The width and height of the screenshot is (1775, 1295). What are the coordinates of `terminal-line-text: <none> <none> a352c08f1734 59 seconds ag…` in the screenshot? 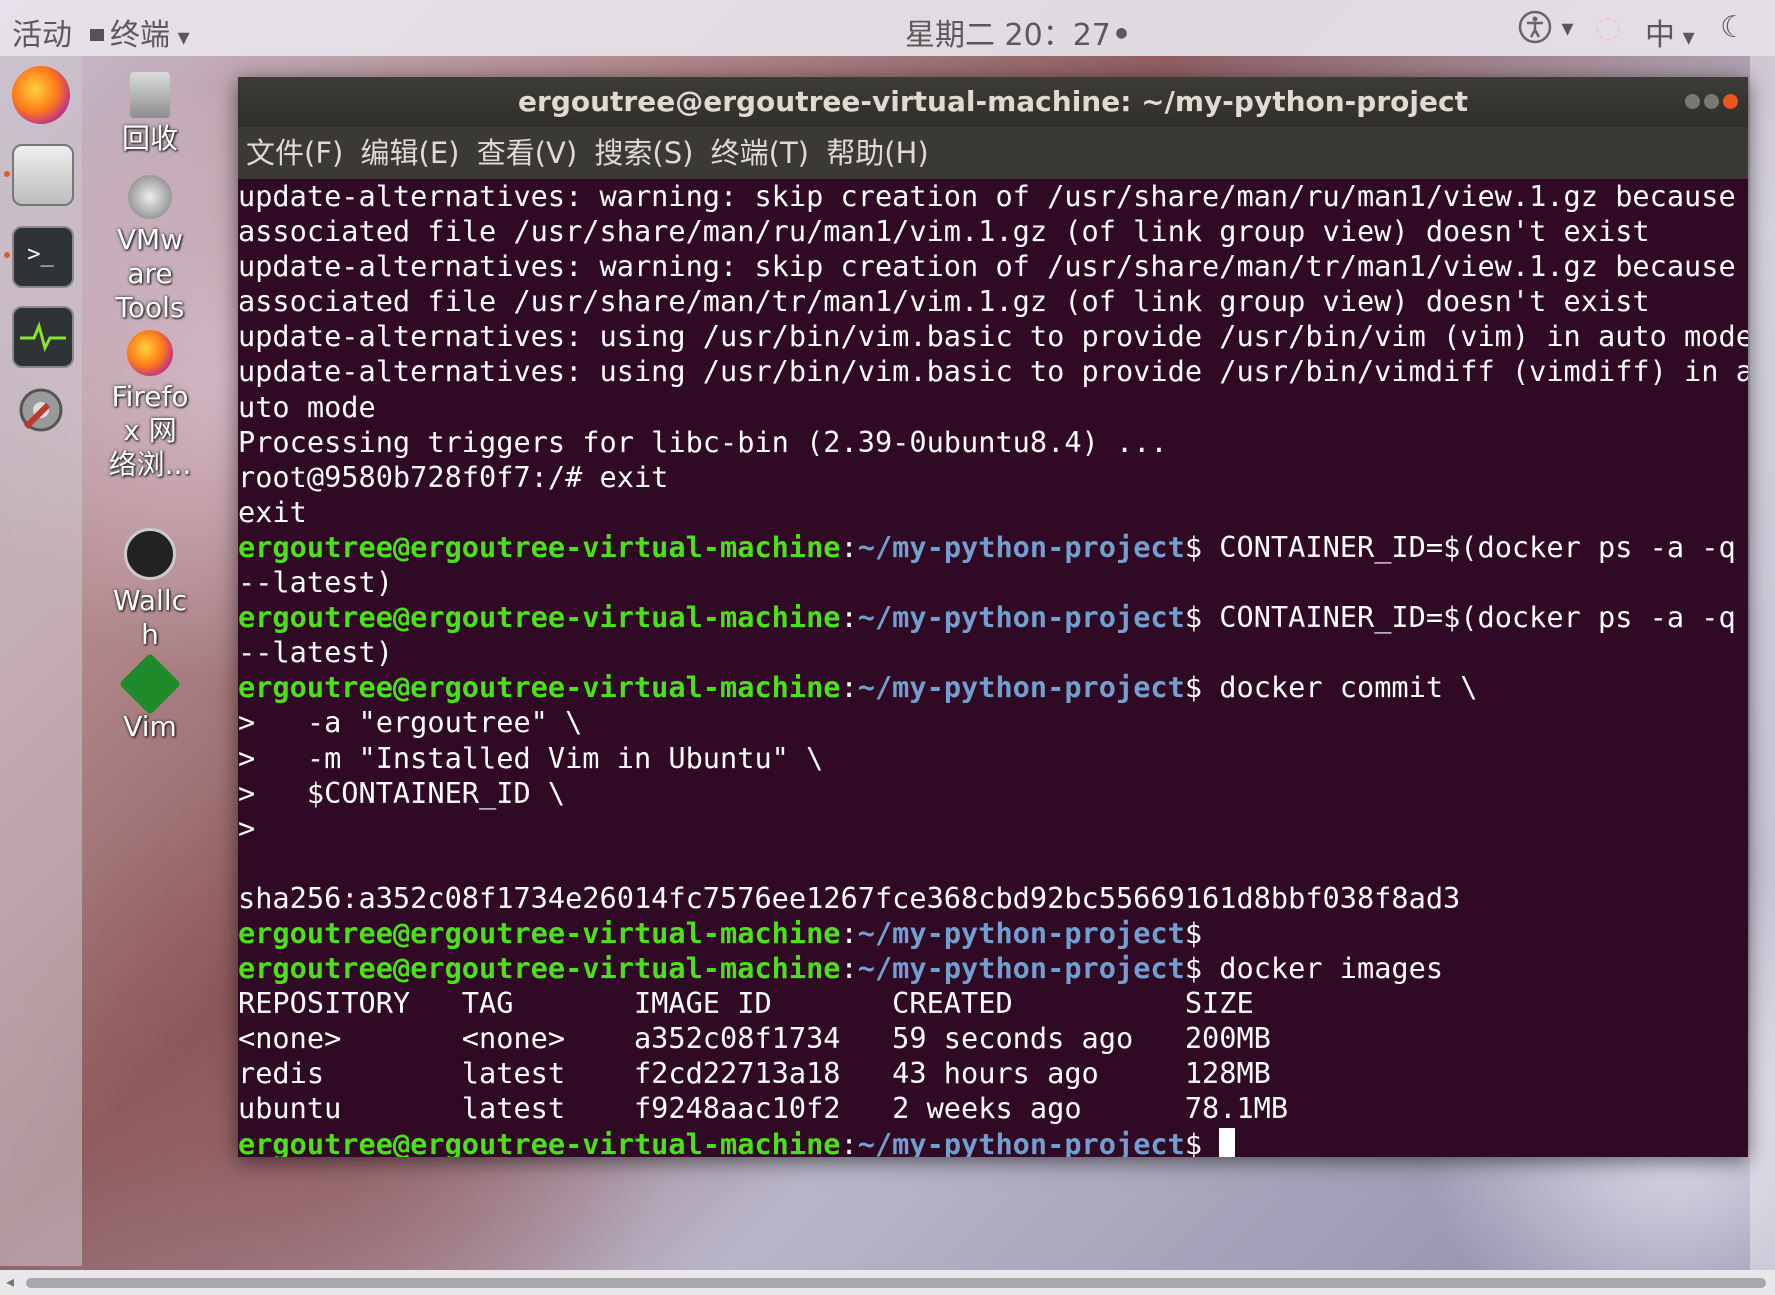 It's located at (754, 1038).